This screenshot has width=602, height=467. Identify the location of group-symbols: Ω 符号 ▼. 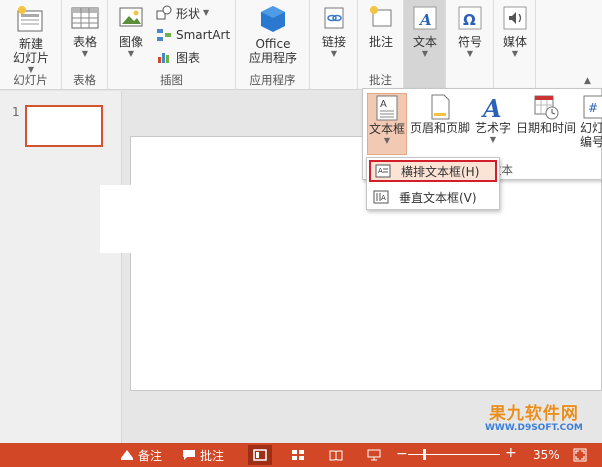
(470, 45).